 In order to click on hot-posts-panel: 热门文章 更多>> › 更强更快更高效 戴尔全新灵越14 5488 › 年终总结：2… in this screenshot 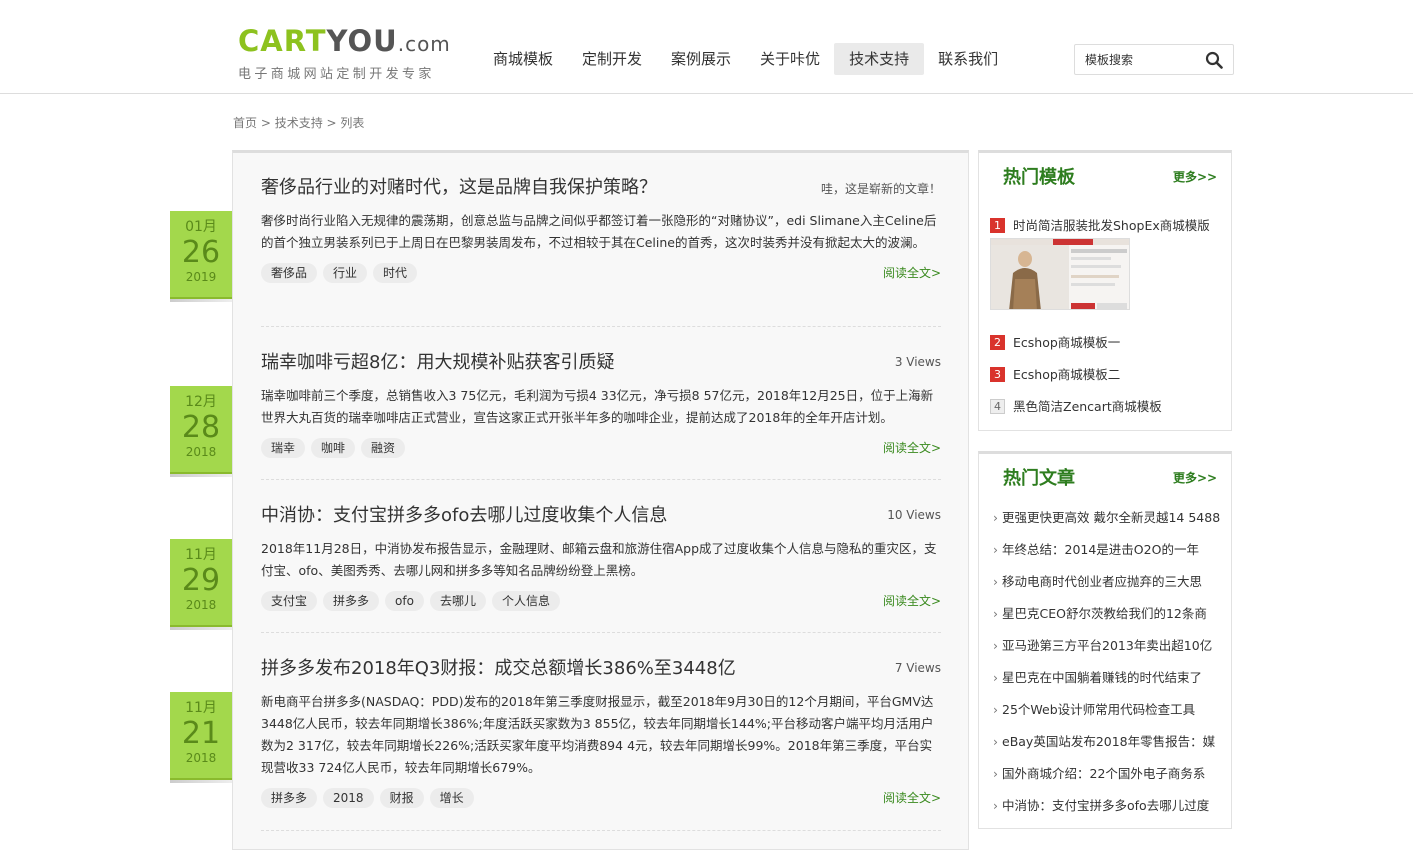, I will do `click(1105, 640)`.